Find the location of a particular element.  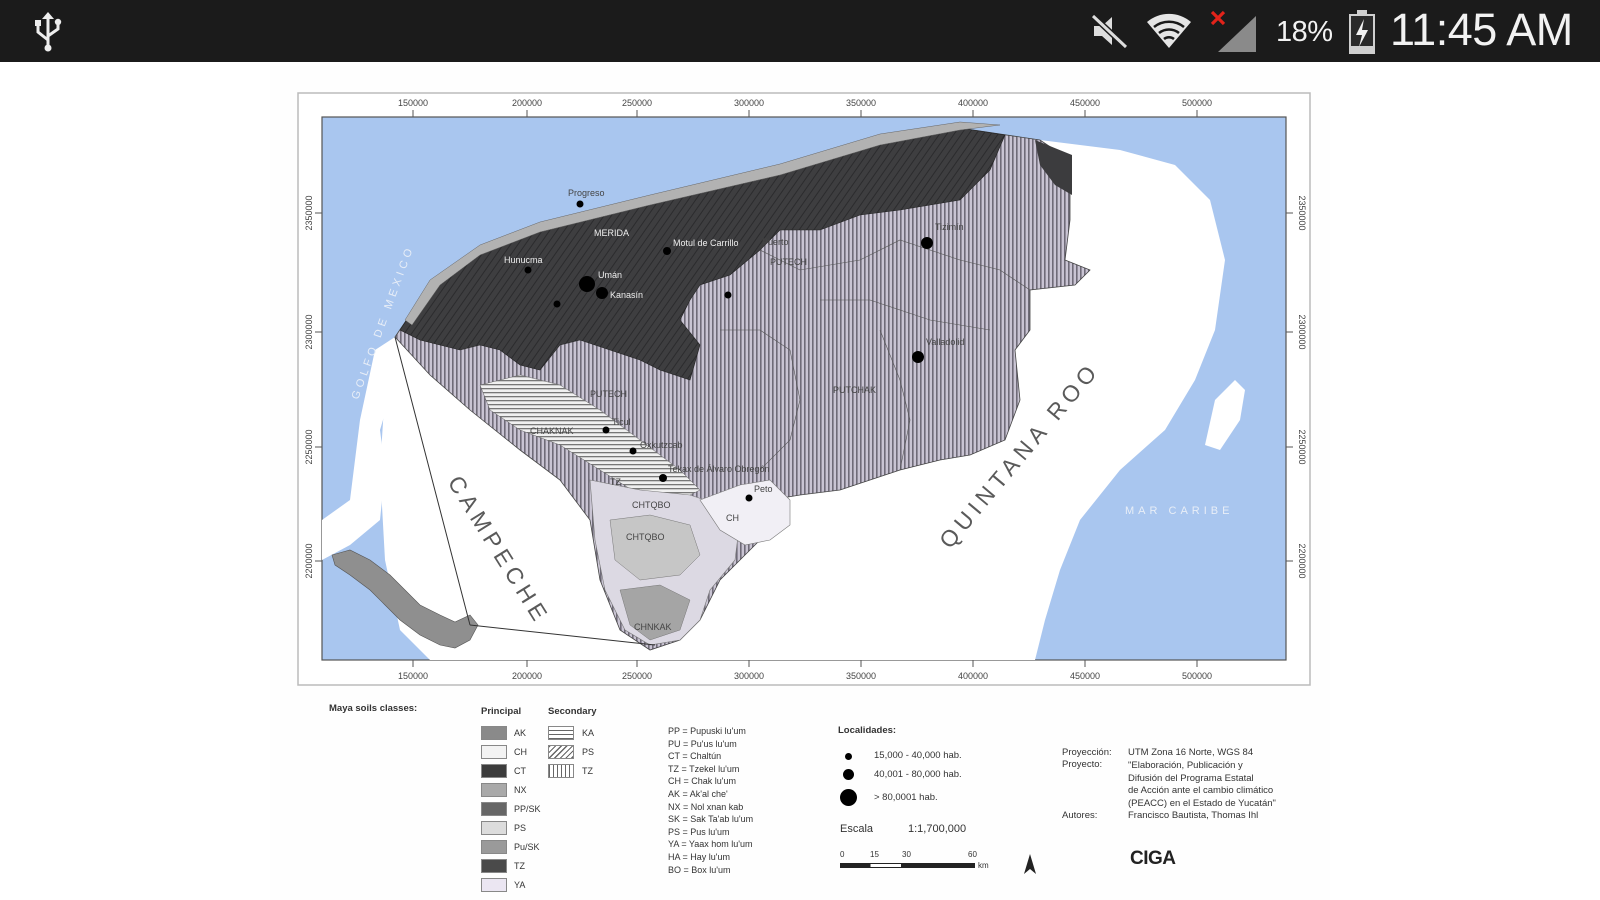

principal-swatch-label: YA is located at coordinates (520, 885).